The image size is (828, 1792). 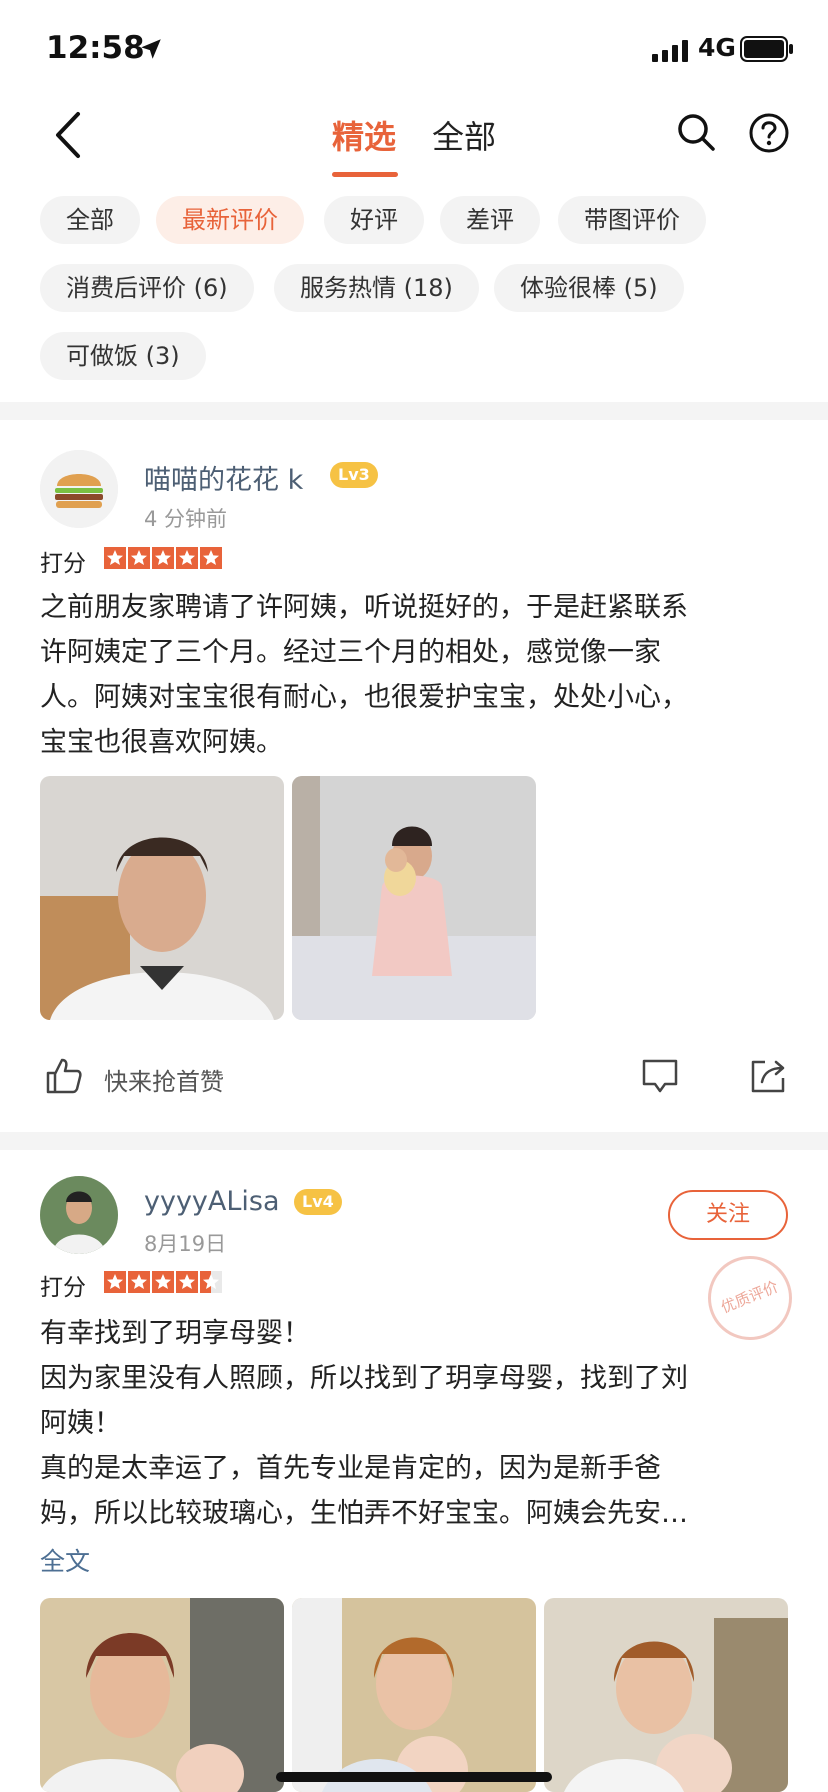 What do you see at coordinates (768, 1076) in the screenshot?
I see `share-icon` at bounding box center [768, 1076].